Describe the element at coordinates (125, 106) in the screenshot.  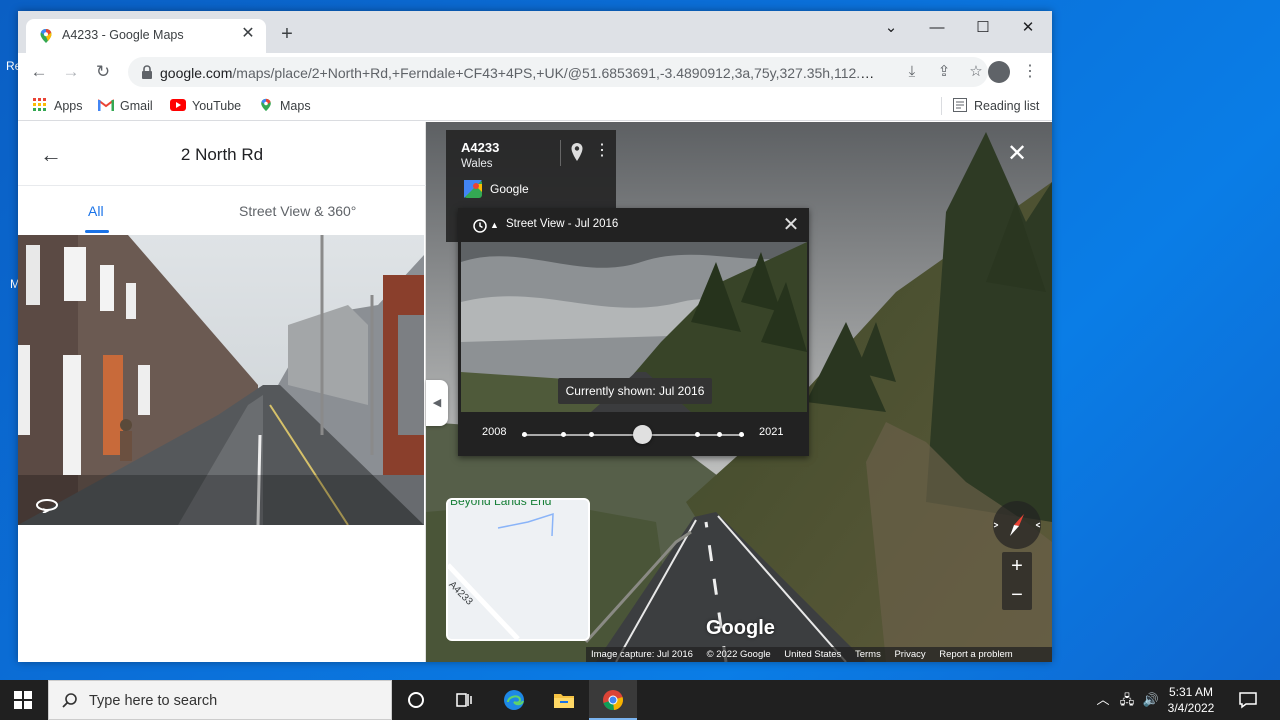
I see `bookmark-gmail: Gmail` at that location.